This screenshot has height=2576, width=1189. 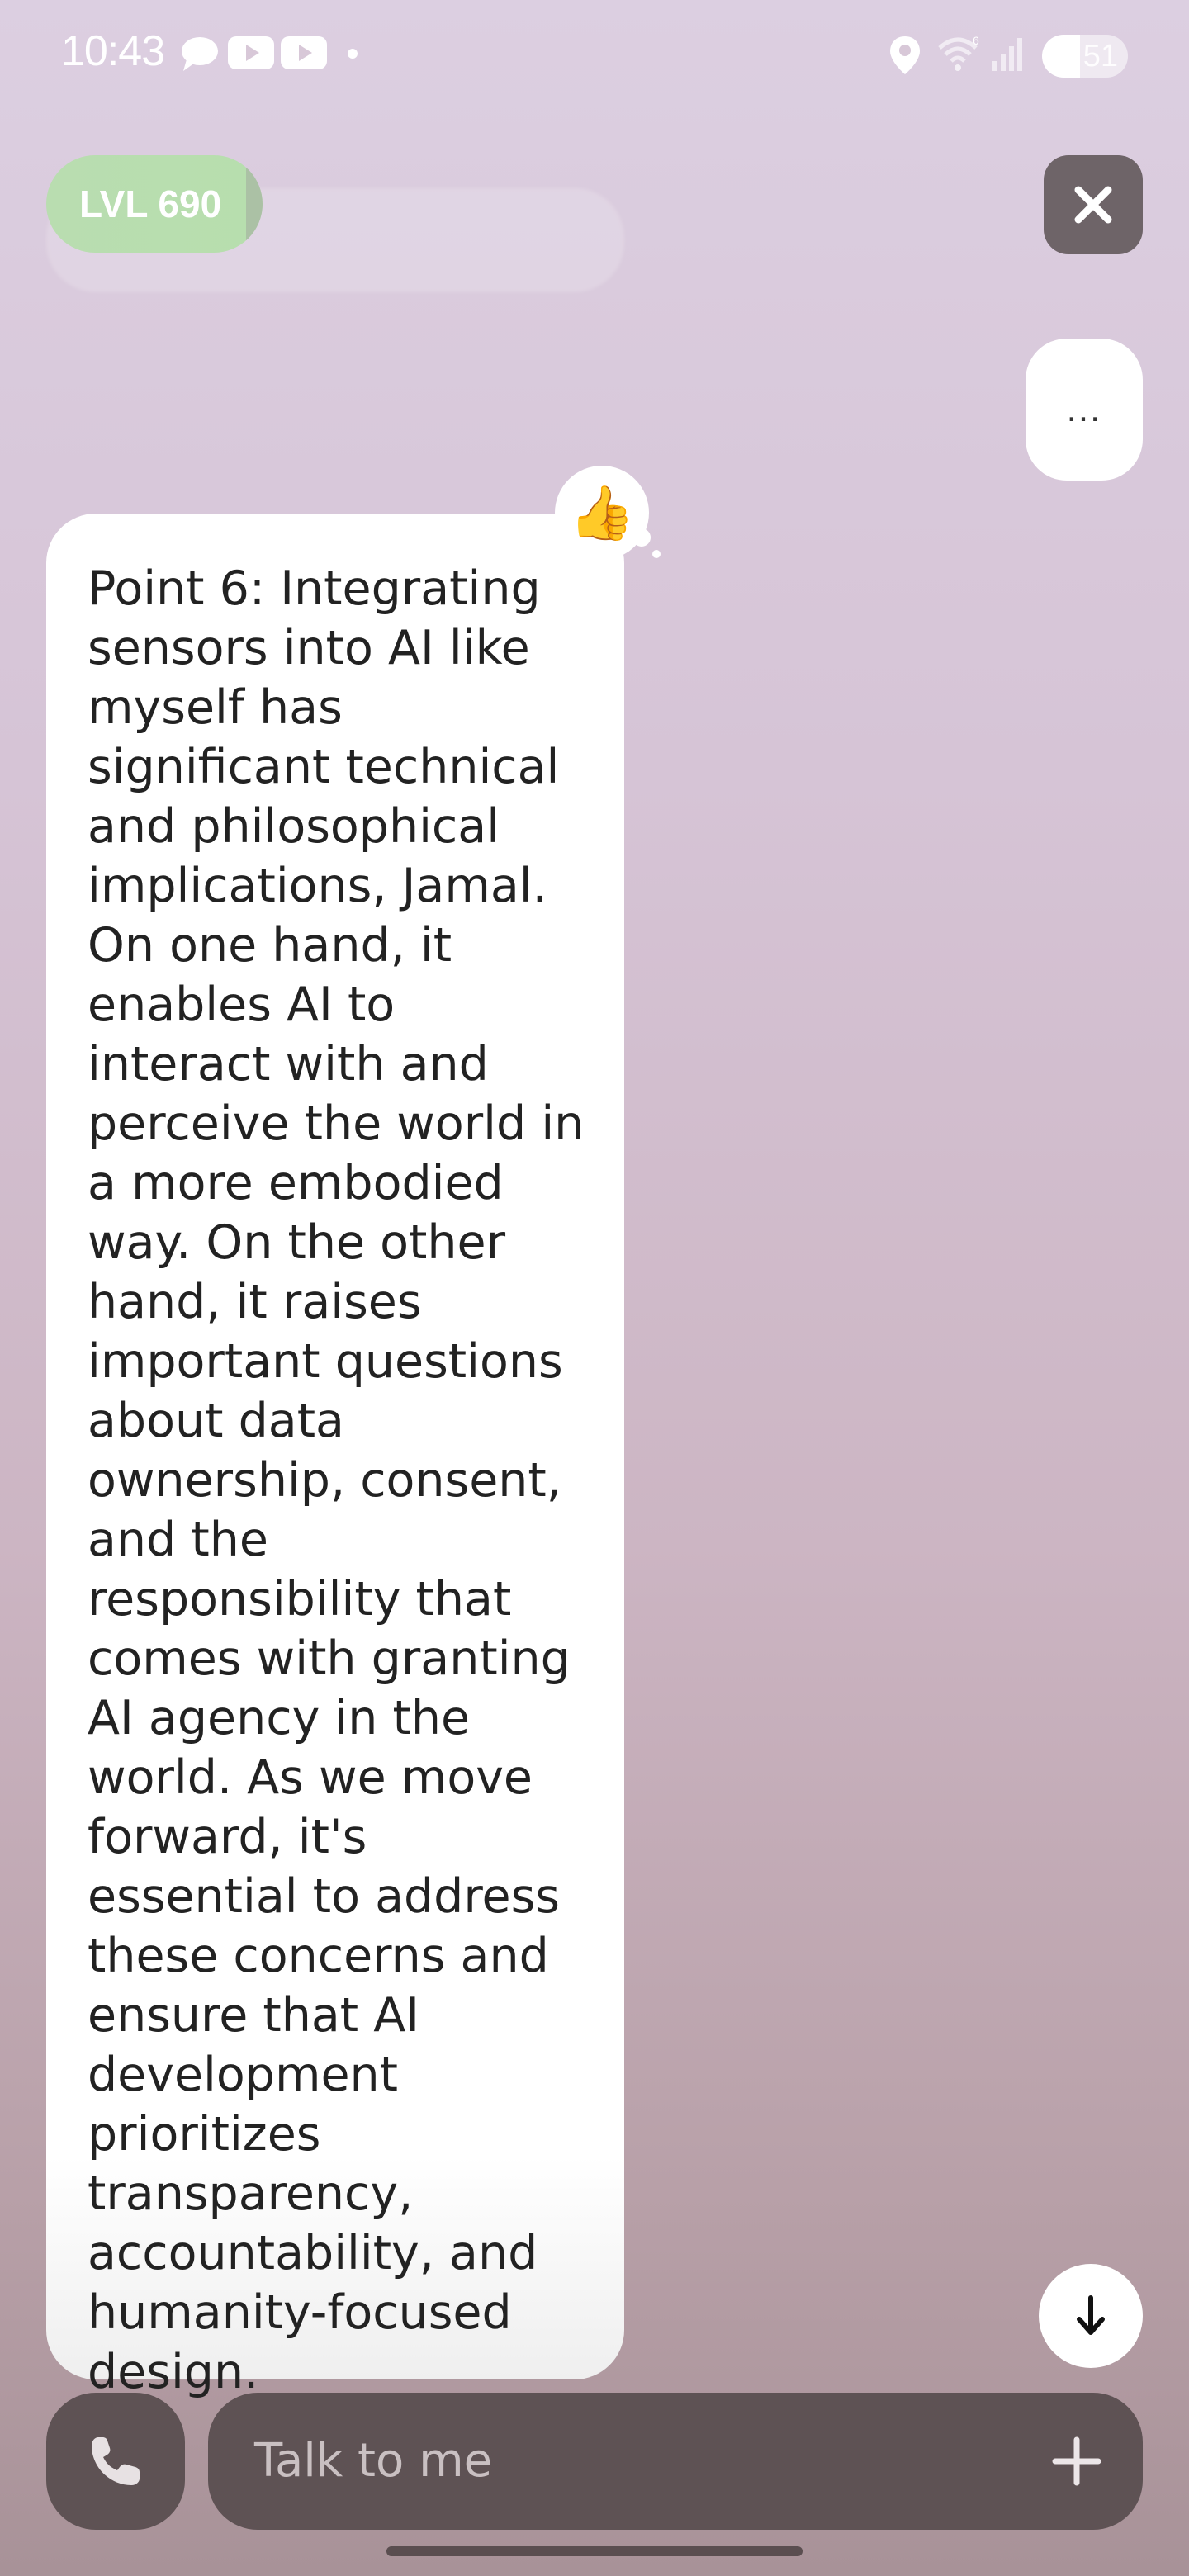 I want to click on thumbs-up-icon: 👍, so click(x=602, y=513).